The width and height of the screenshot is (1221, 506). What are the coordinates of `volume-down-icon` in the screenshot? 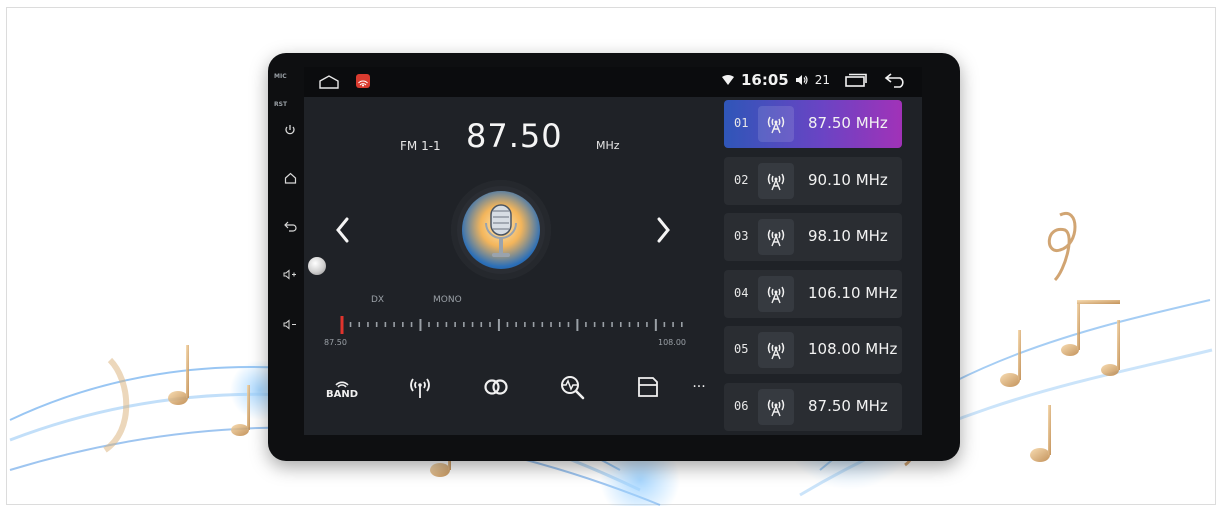 It's located at (289, 324).